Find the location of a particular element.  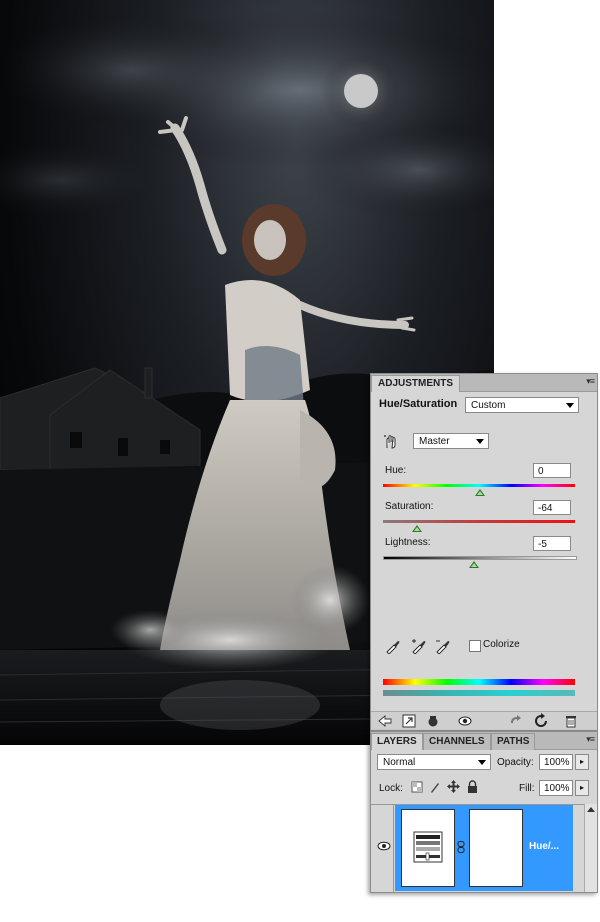

opacity-label: Opacity: is located at coordinates (515, 762).